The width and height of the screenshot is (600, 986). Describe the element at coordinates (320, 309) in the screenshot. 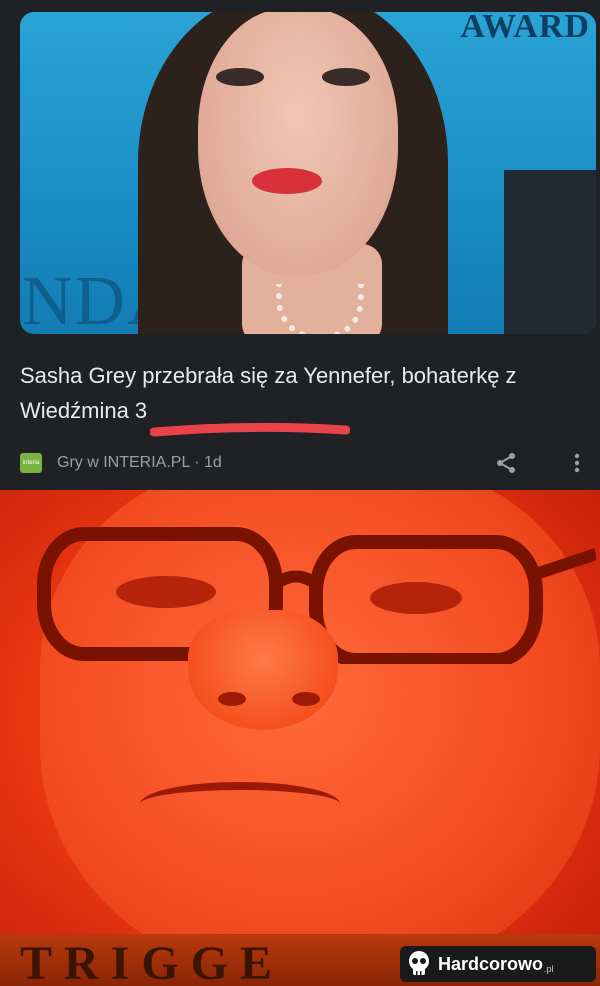

I see `photo-pearl-necklace` at that location.